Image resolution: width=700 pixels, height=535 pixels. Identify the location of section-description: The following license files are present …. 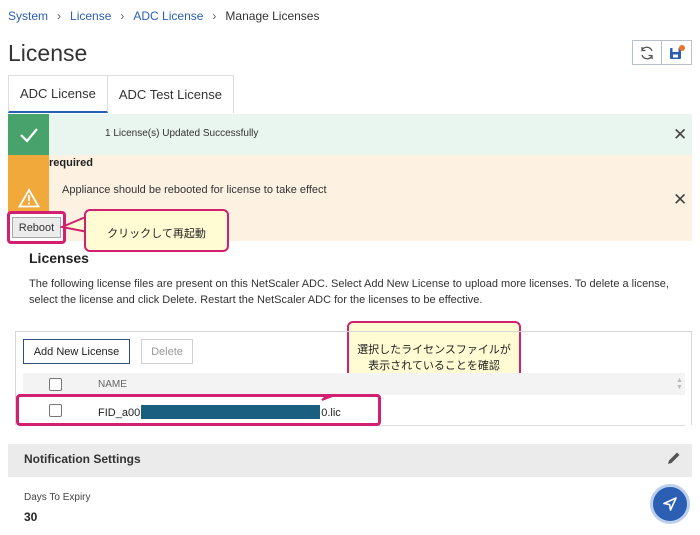
(349, 292).